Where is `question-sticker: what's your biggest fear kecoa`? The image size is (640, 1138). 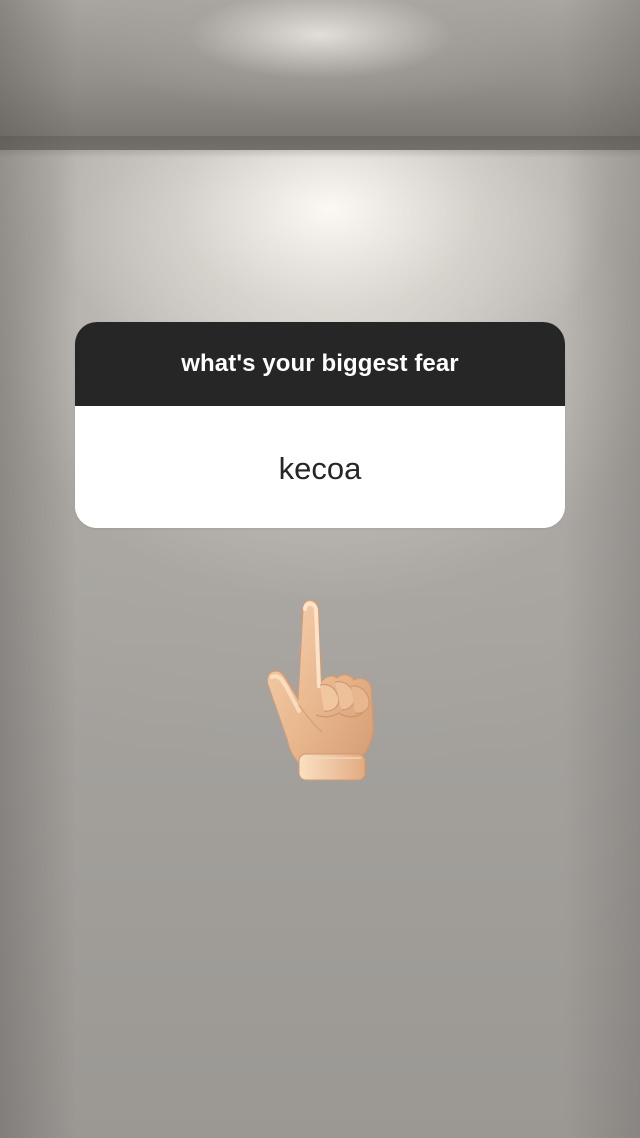
question-sticker: what's your biggest fear kecoa is located at coordinates (320, 425).